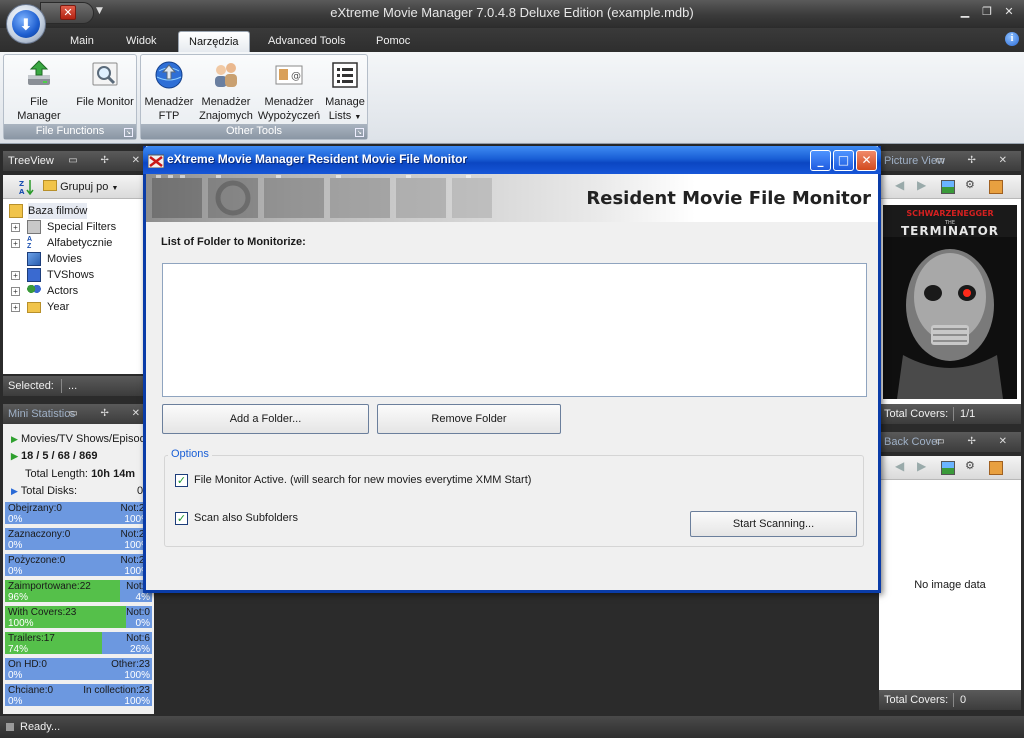 The image size is (1024, 738). What do you see at coordinates (14, 439) in the screenshot?
I see `green-arrow-icon: ▶` at bounding box center [14, 439].